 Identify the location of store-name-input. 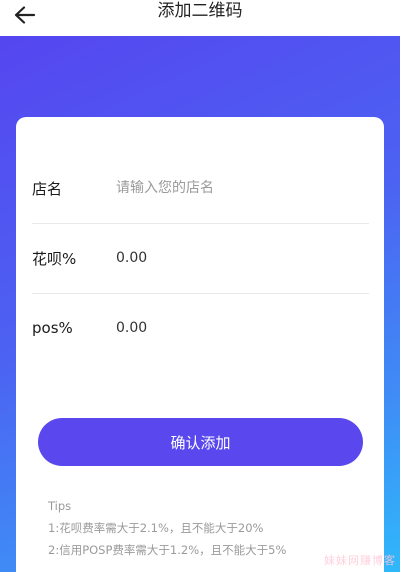
(242, 188).